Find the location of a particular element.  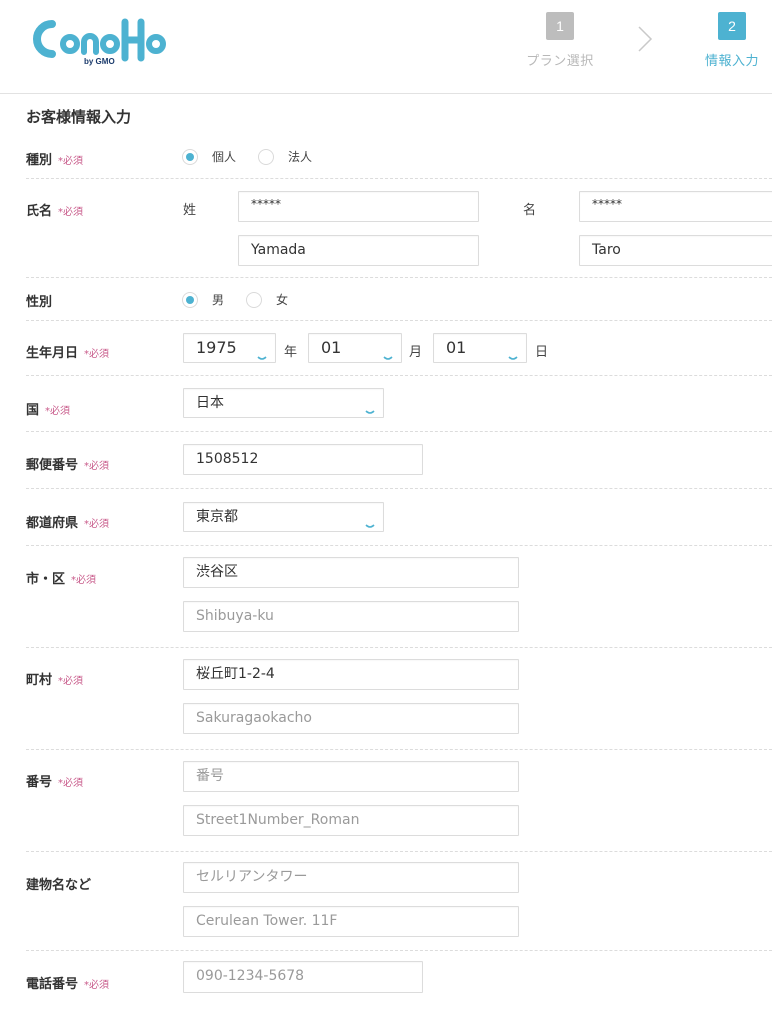

prefecture-select: 東京都 is located at coordinates (283, 517).